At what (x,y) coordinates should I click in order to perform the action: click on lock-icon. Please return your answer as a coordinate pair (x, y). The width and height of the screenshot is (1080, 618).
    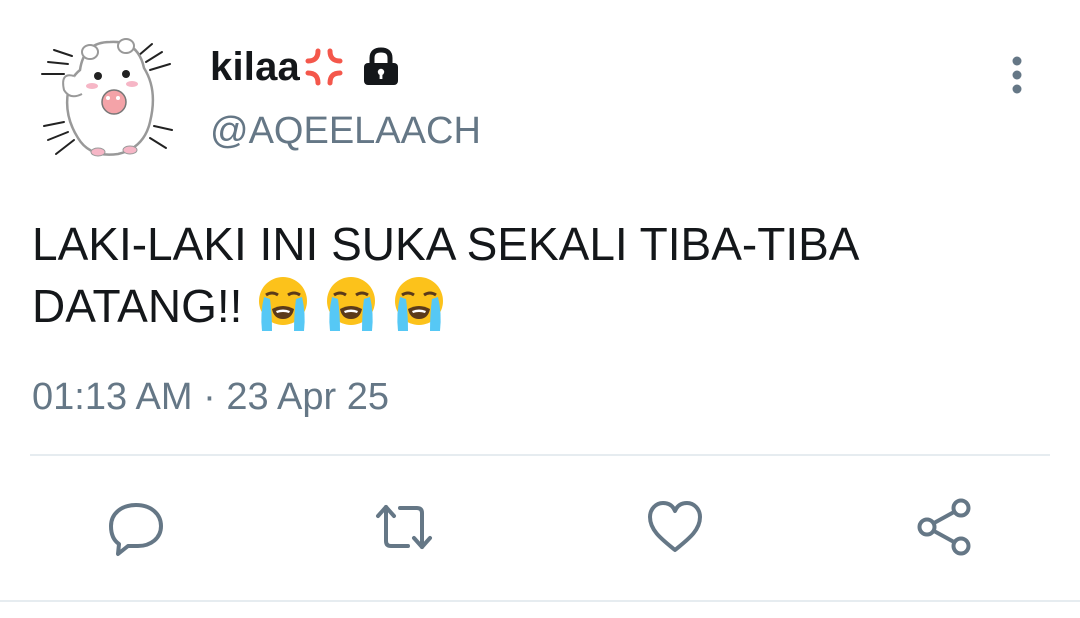
    Looking at the image, I should click on (380, 66).